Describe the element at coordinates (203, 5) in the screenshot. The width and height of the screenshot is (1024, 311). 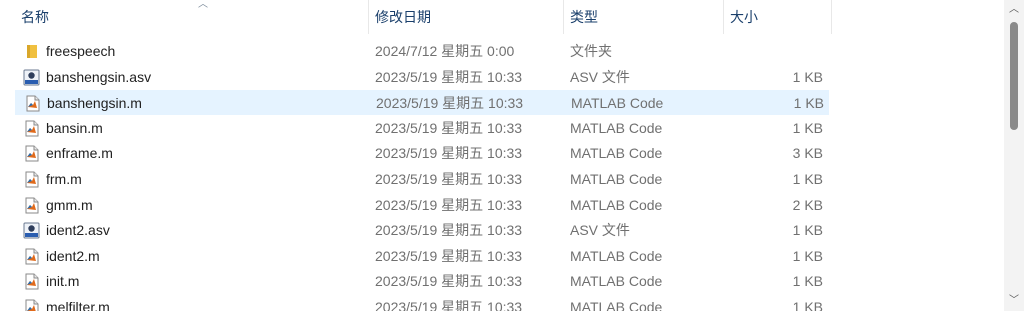
I see `sort-ascending-icon: ︿` at that location.